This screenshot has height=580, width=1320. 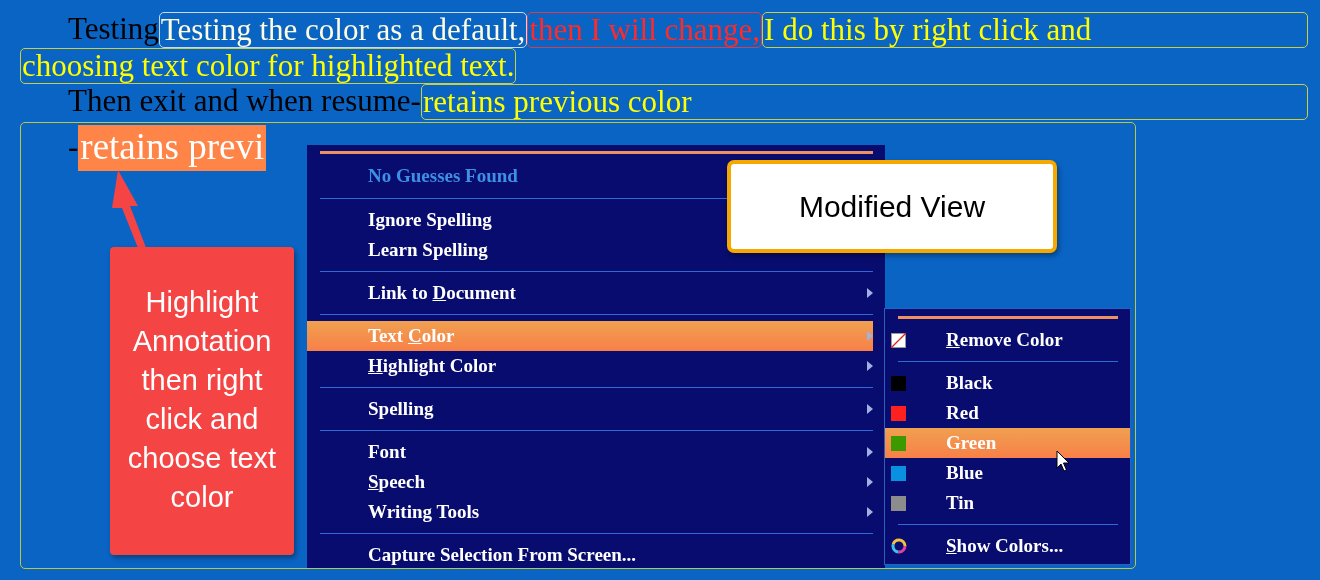 I want to click on document-text: -, so click(x=73, y=147).